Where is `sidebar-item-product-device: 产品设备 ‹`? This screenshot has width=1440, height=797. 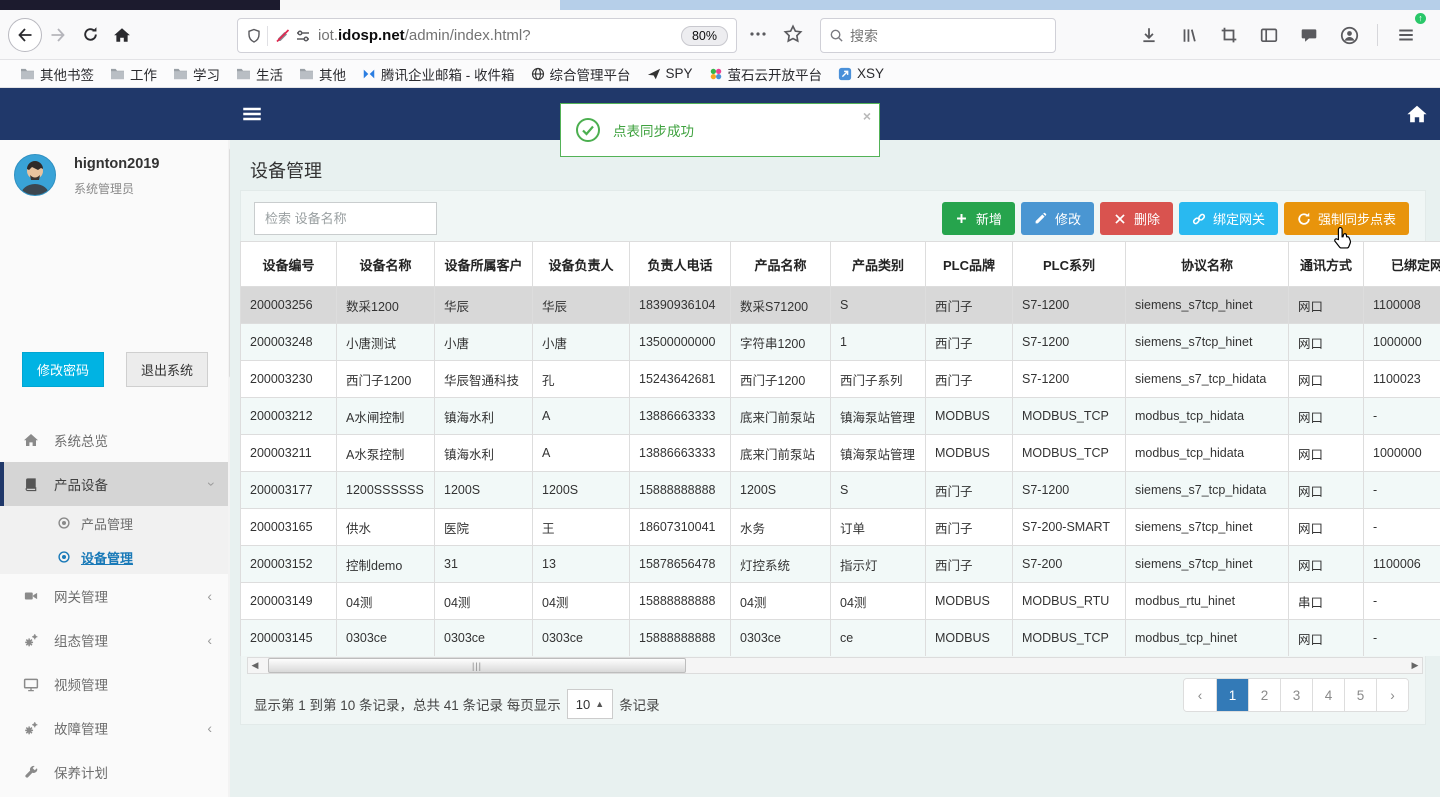 sidebar-item-product-device: 产品设备 ‹ is located at coordinates (115, 484).